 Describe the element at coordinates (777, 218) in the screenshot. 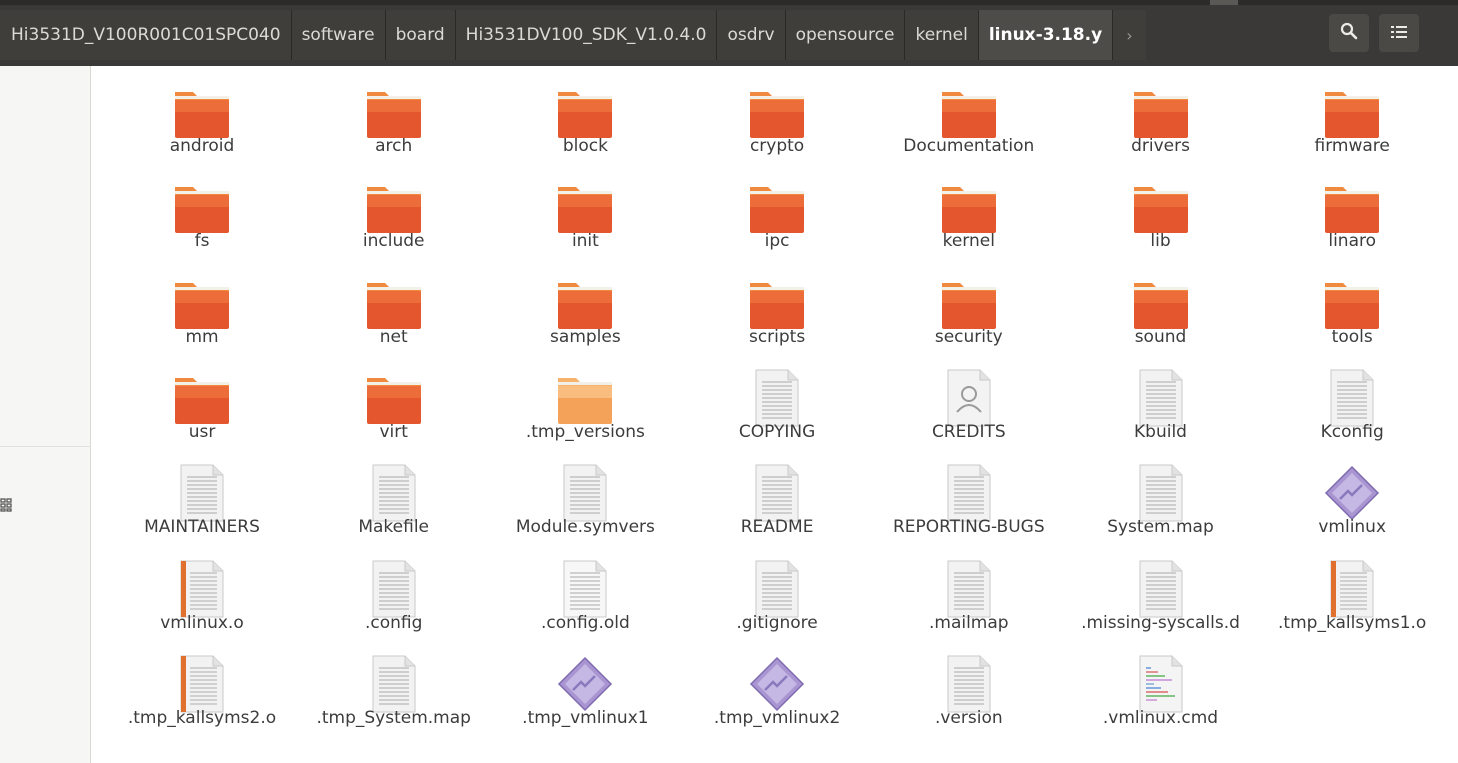

I see `folder-item: ipc` at that location.